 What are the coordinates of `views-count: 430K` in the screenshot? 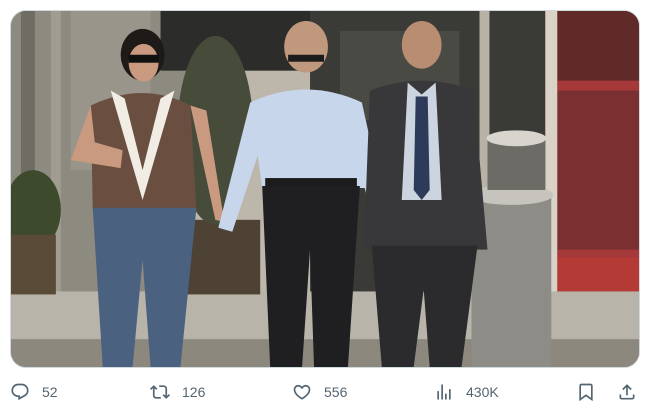 It's located at (482, 392).